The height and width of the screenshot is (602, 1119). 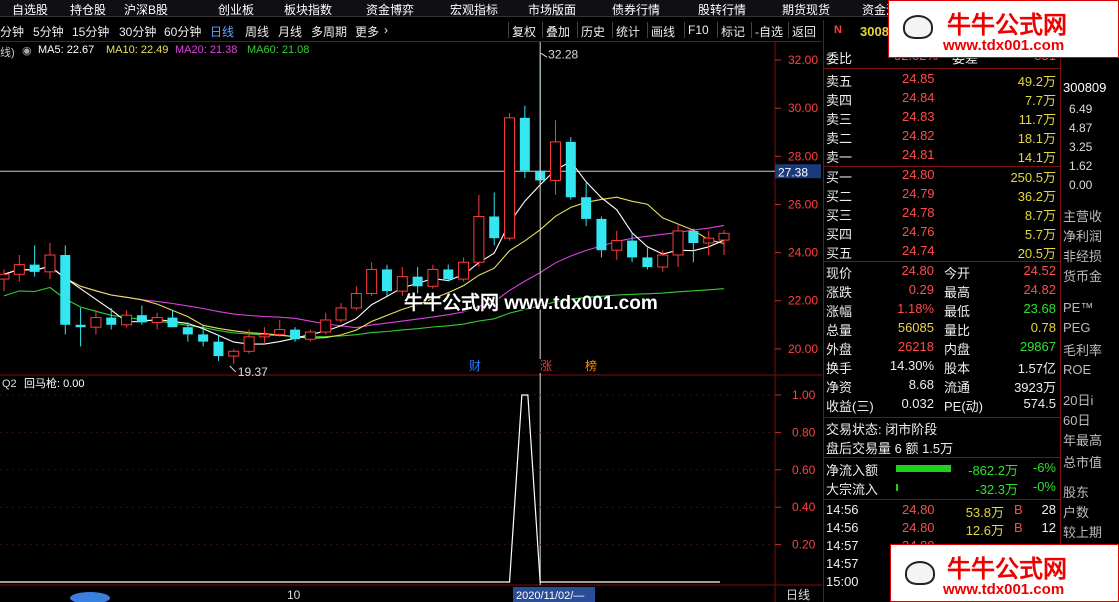 What do you see at coordinates (1076, 327) in the screenshot?
I see `f10-item: PEG` at bounding box center [1076, 327].